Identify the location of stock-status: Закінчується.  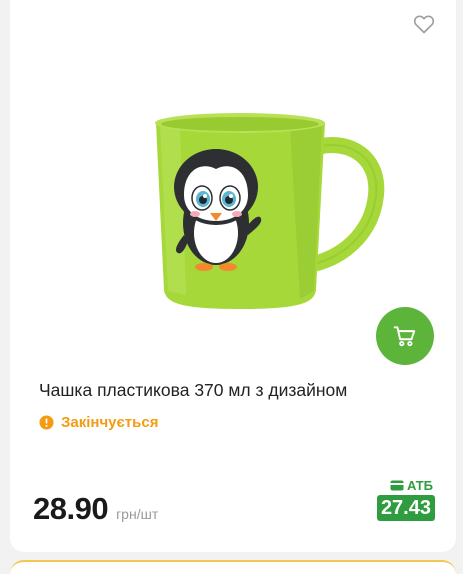
(98, 422).